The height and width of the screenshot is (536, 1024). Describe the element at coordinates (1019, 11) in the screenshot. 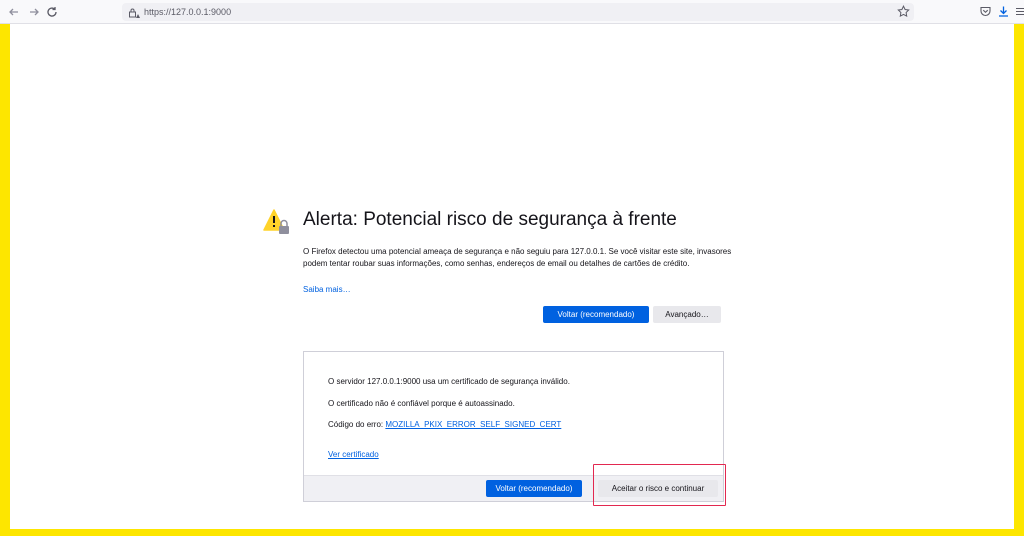

I see `menu-icon` at that location.